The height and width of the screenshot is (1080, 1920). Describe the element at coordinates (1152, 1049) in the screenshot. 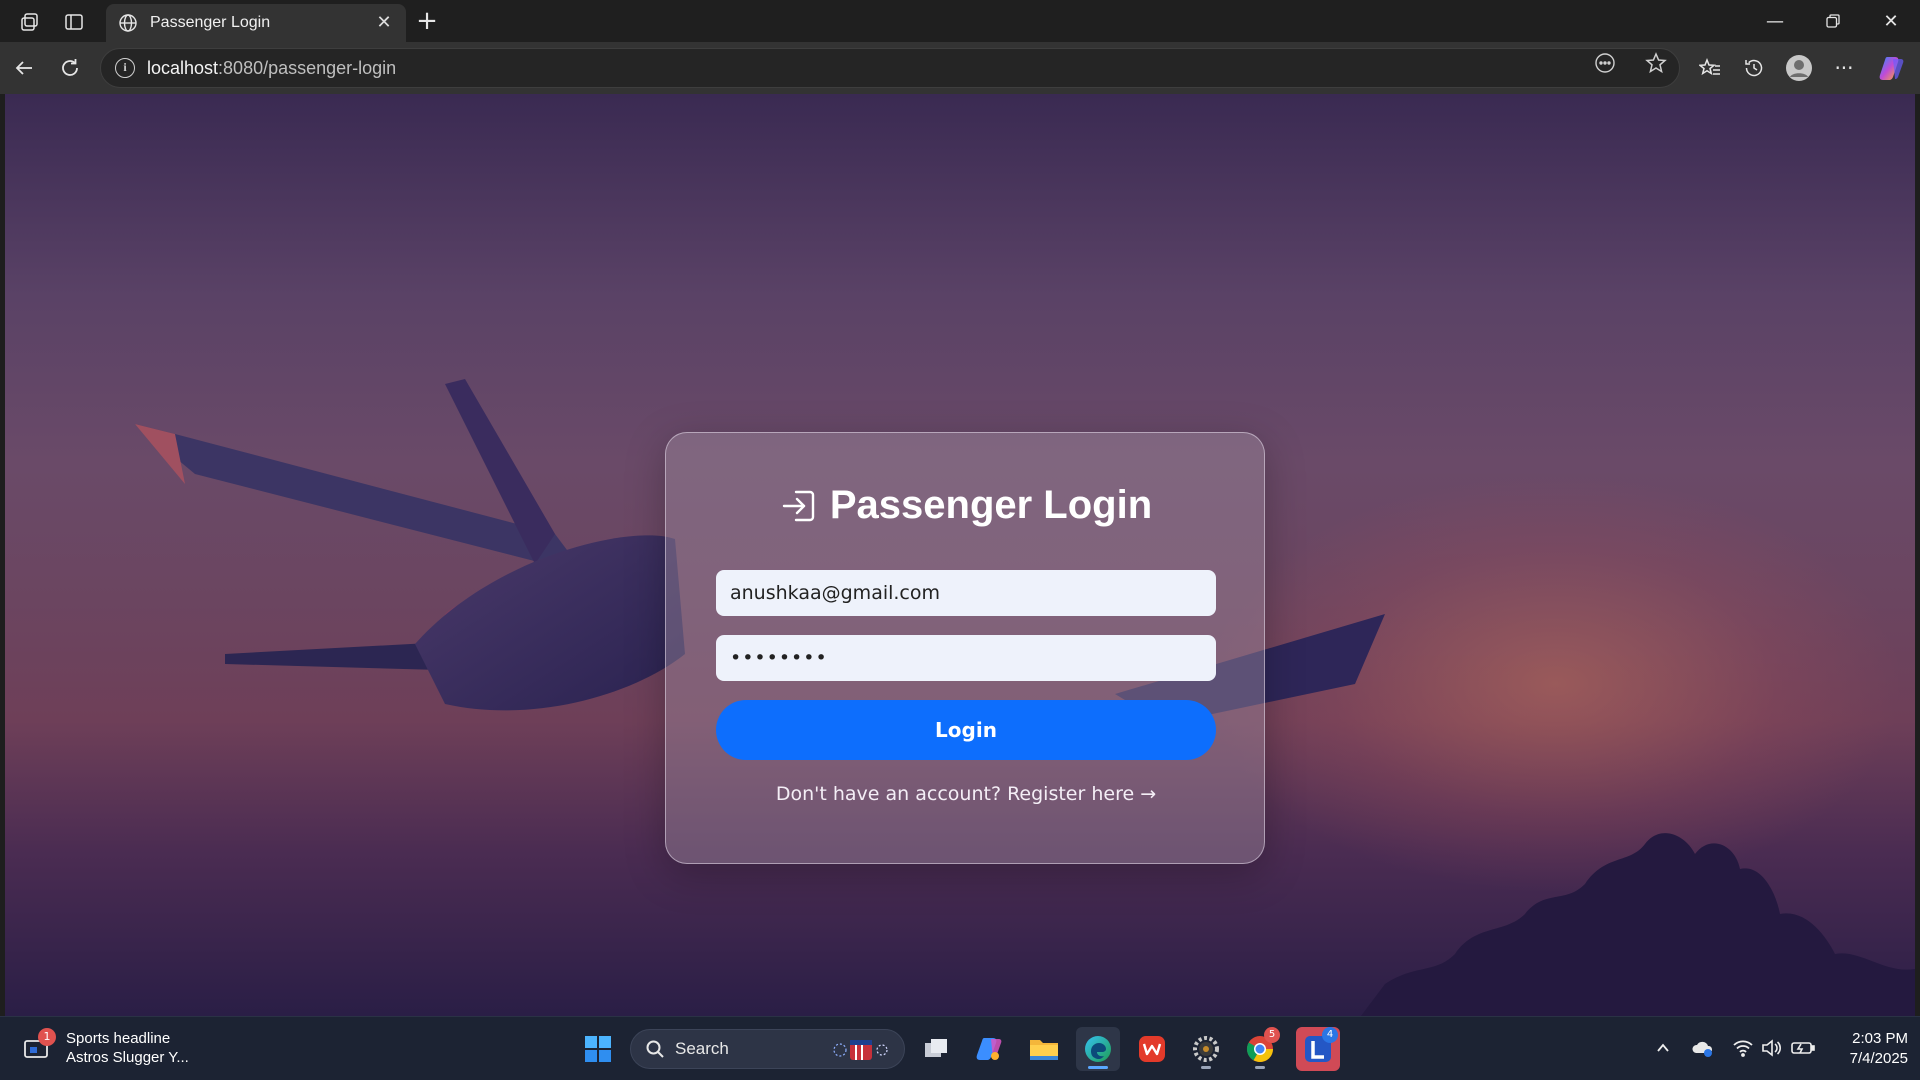

I see `wps-office-icon` at that location.